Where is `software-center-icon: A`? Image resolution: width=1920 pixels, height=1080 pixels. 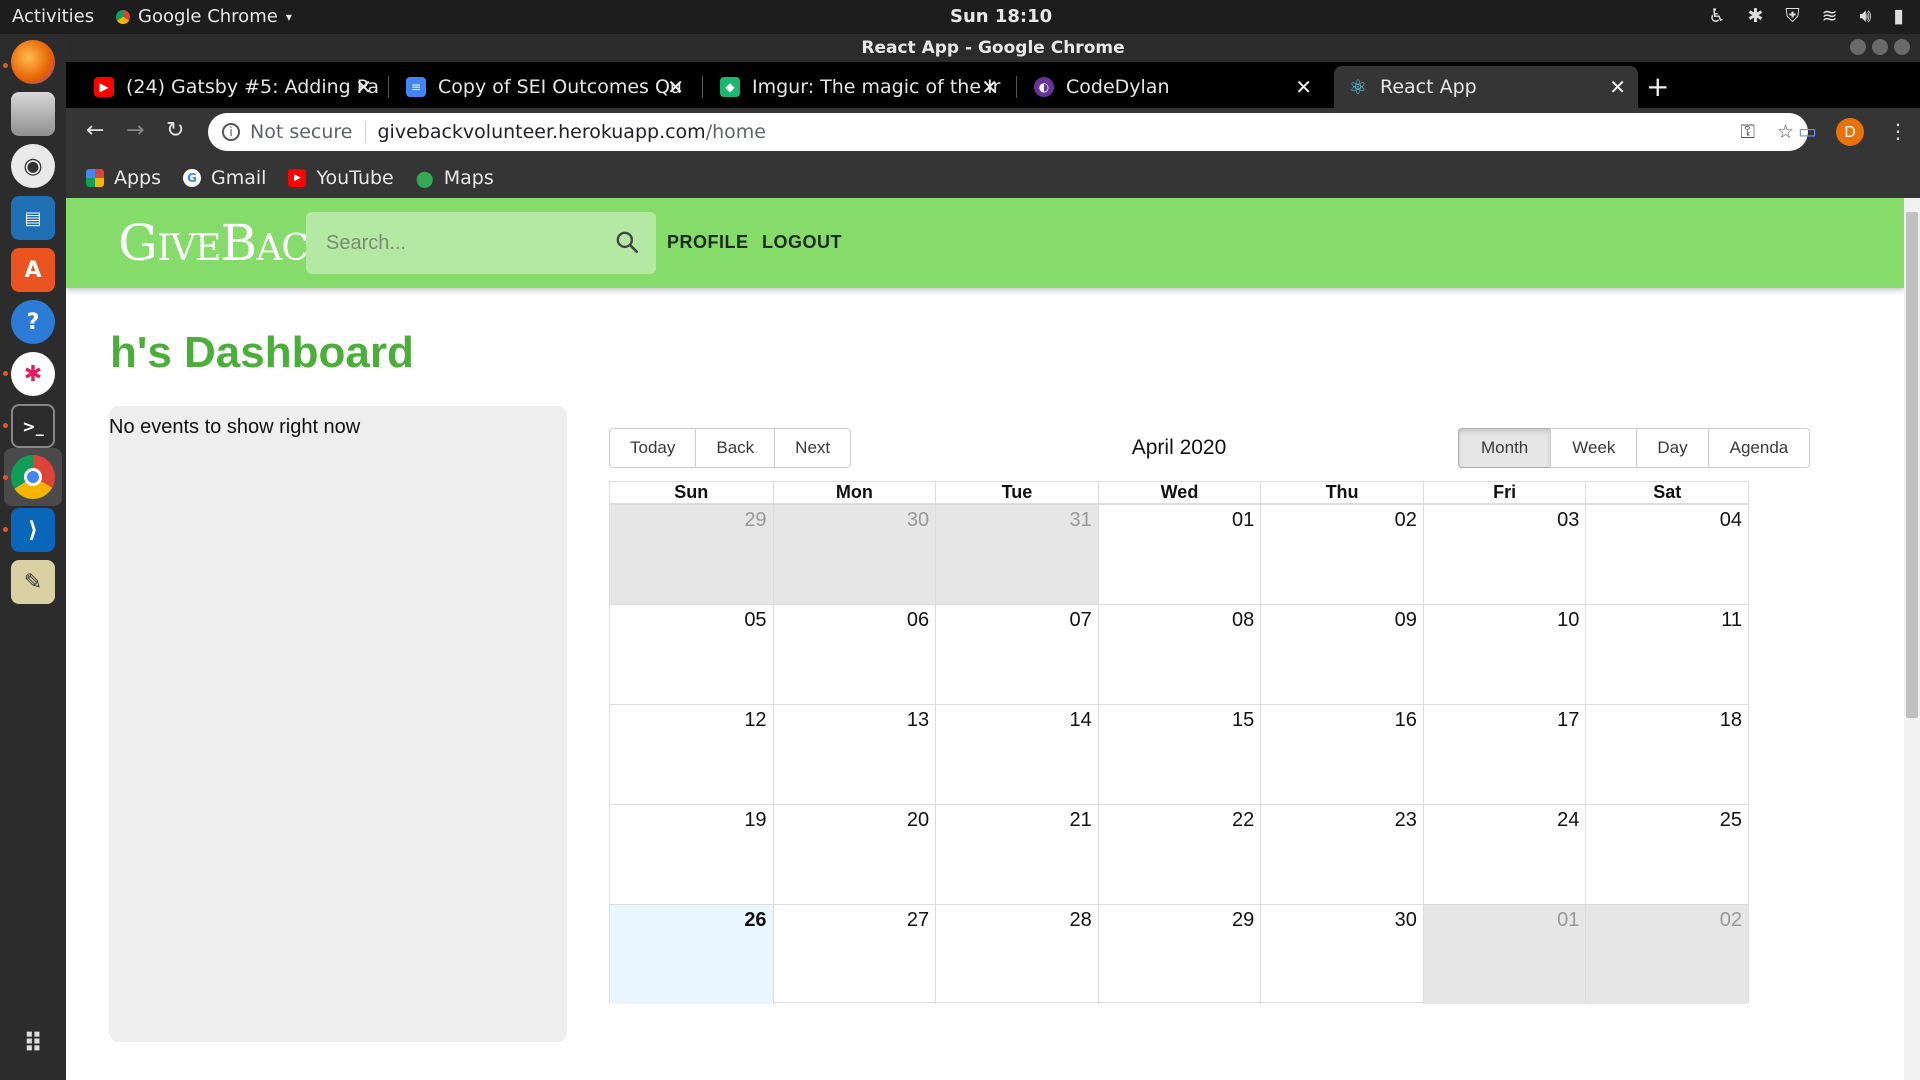 software-center-icon: A is located at coordinates (33, 270).